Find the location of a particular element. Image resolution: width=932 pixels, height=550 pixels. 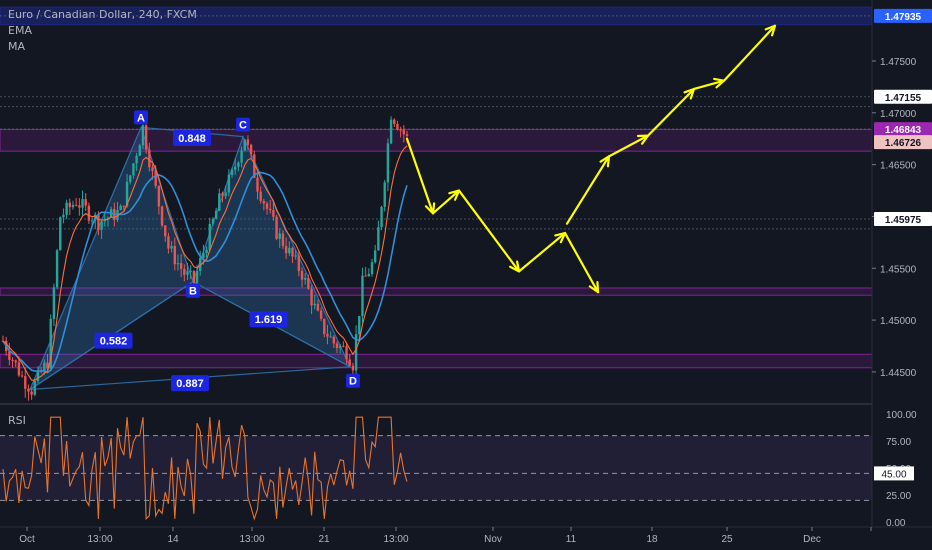

rsi-current-value: 45.00 is located at coordinates (893, 474).